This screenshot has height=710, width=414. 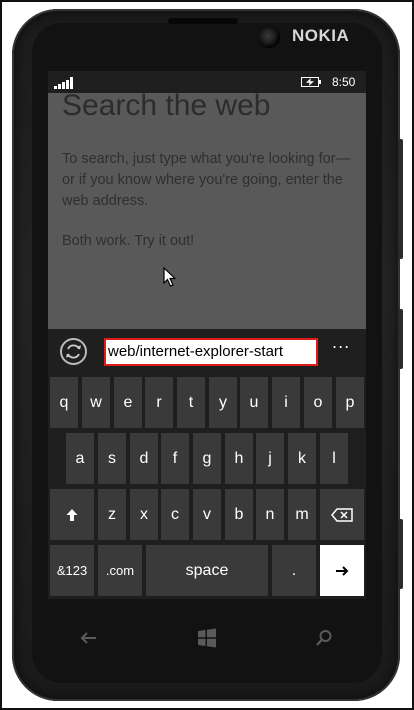 What do you see at coordinates (400, 339) in the screenshot?
I see `power-button` at bounding box center [400, 339].